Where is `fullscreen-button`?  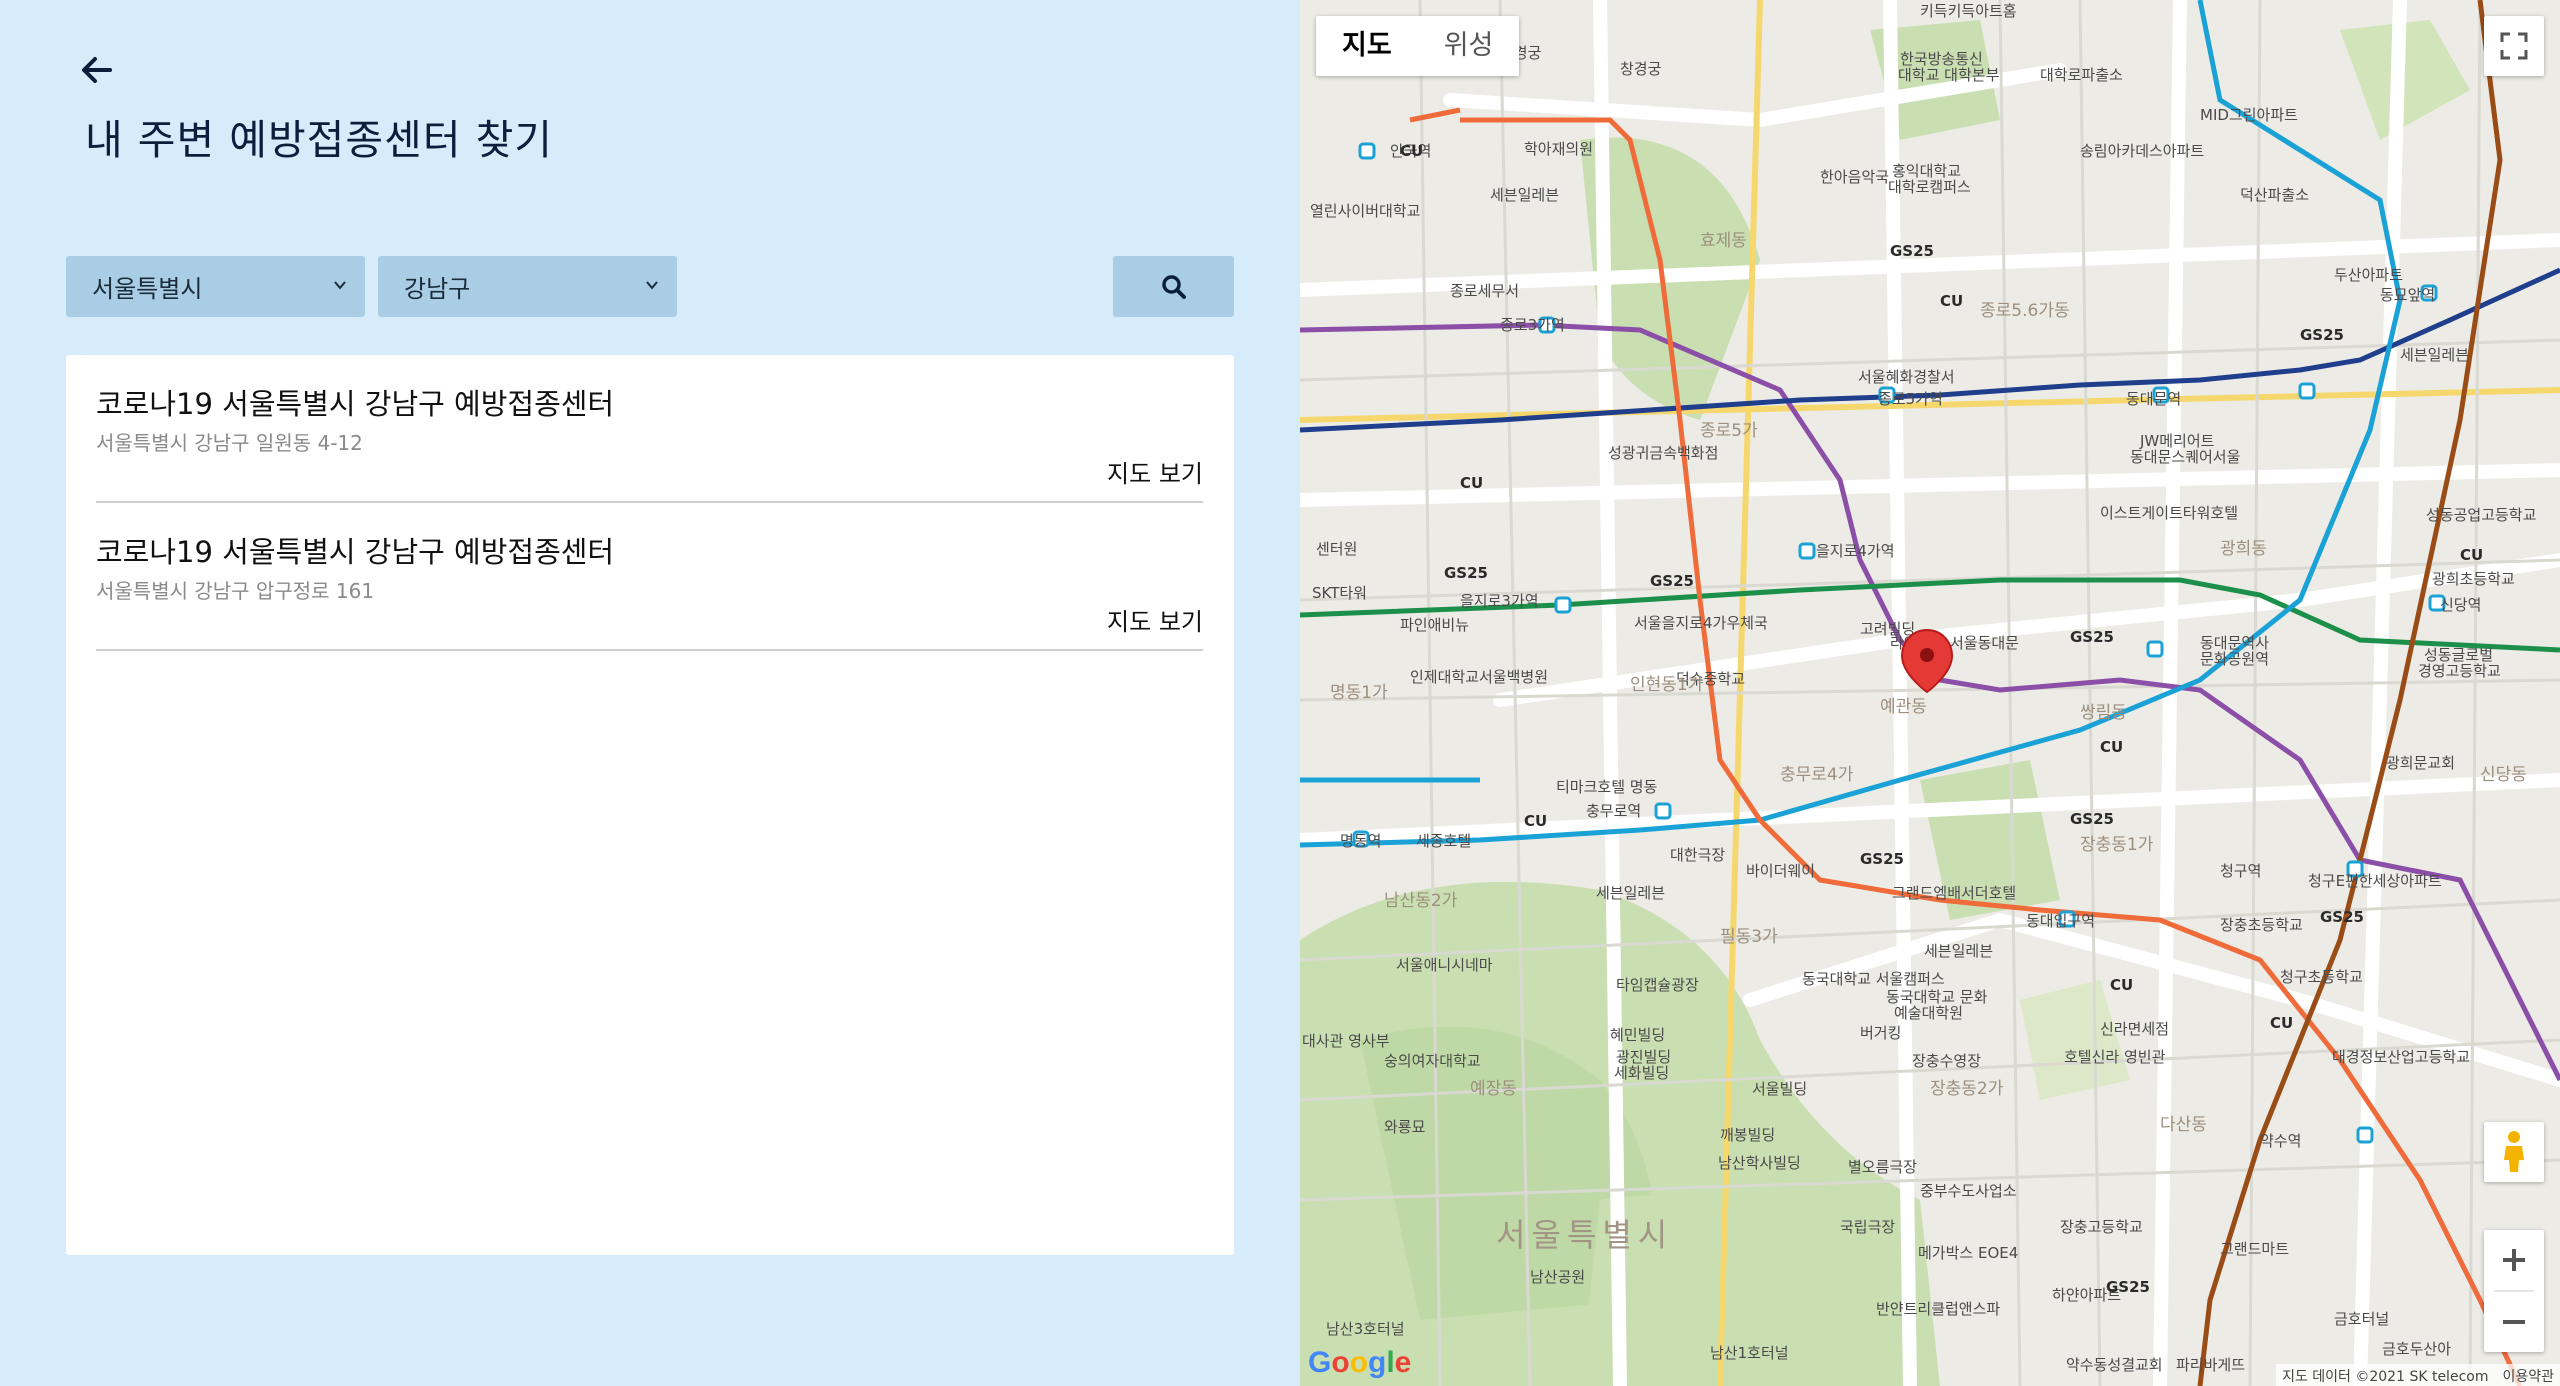 fullscreen-button is located at coordinates (2514, 46).